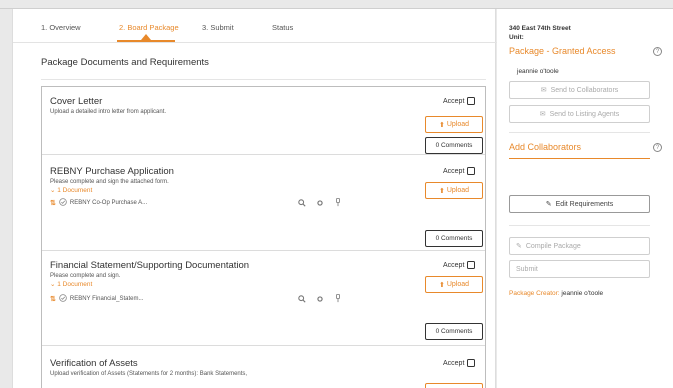  What do you see at coordinates (584, 204) in the screenshot?
I see `edit-requirements-label: Edit Requirements` at bounding box center [584, 204].